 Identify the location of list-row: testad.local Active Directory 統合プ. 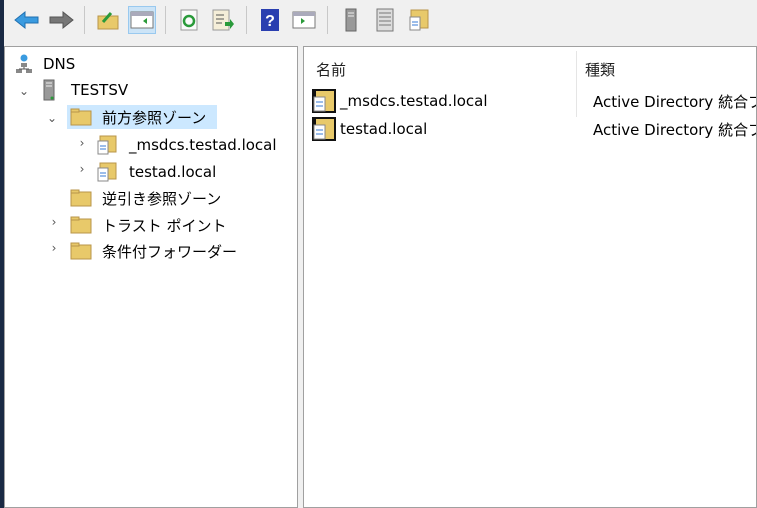
(534, 129).